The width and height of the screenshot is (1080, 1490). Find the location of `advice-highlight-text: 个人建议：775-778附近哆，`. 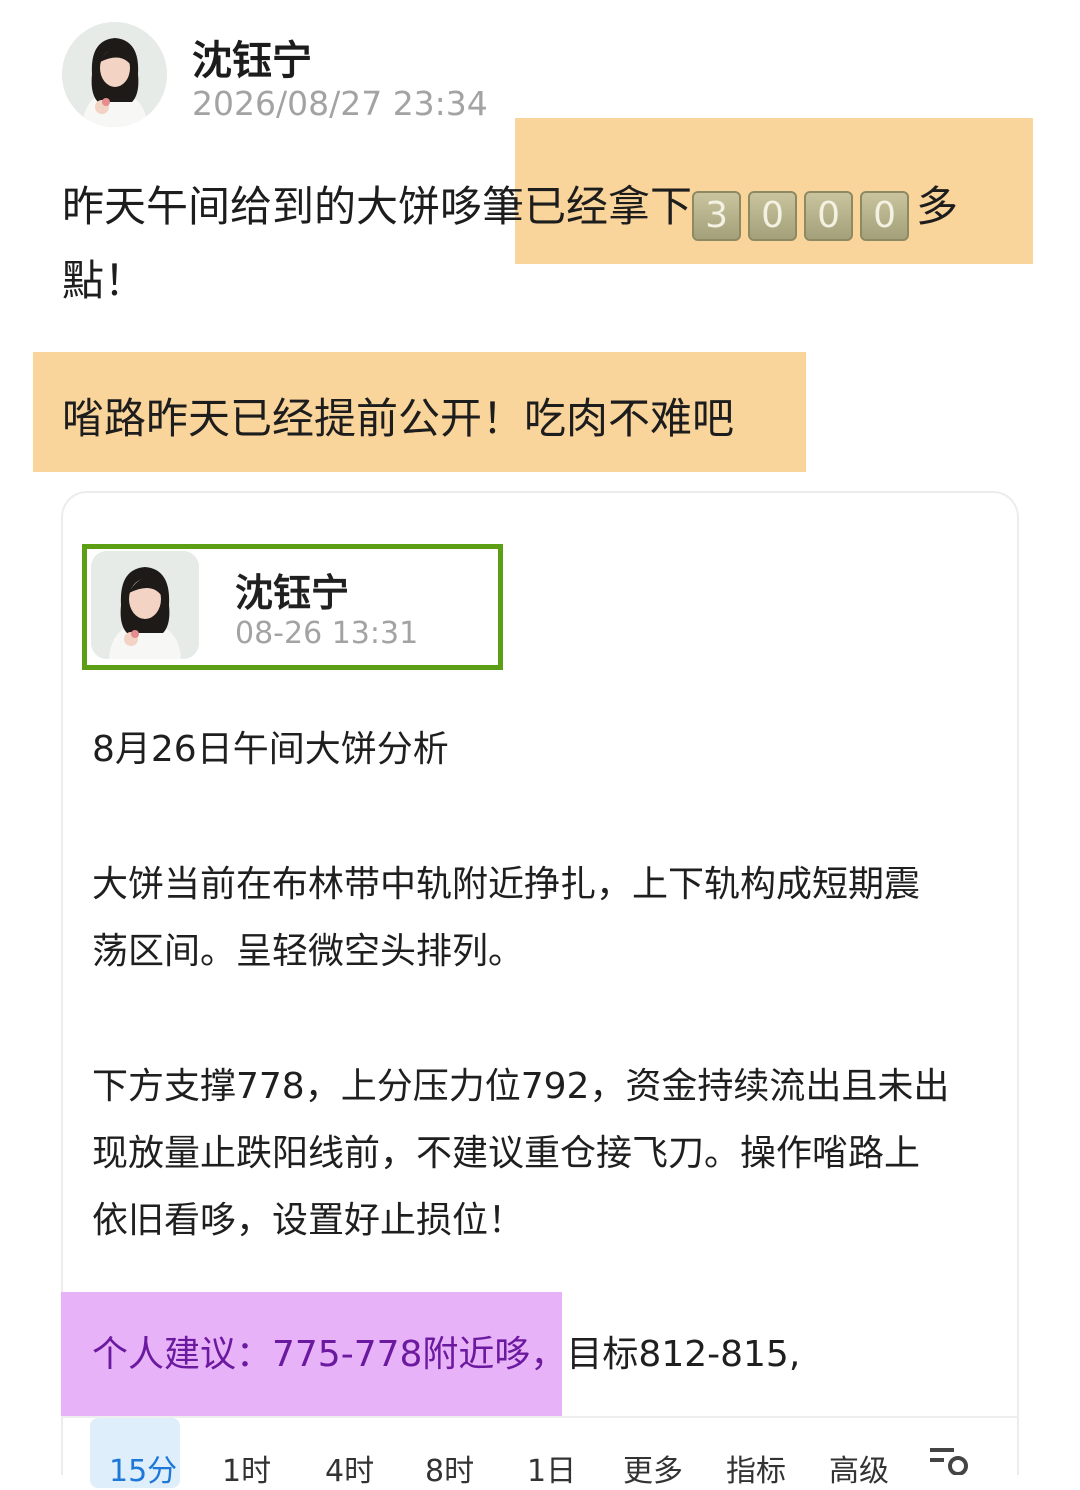

advice-highlight-text: 个人建议：775-778附近哆， is located at coordinates (329, 1354).